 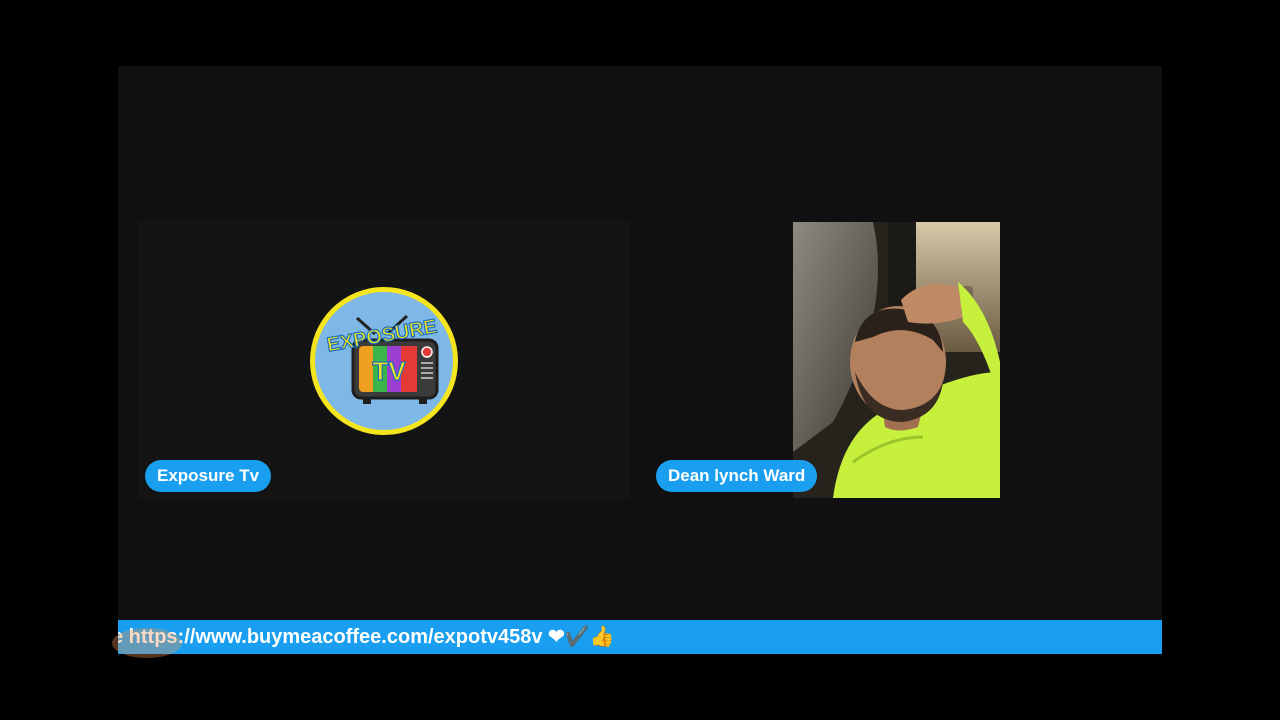 I want to click on logo-subtitle-text: TV, so click(x=389, y=371).